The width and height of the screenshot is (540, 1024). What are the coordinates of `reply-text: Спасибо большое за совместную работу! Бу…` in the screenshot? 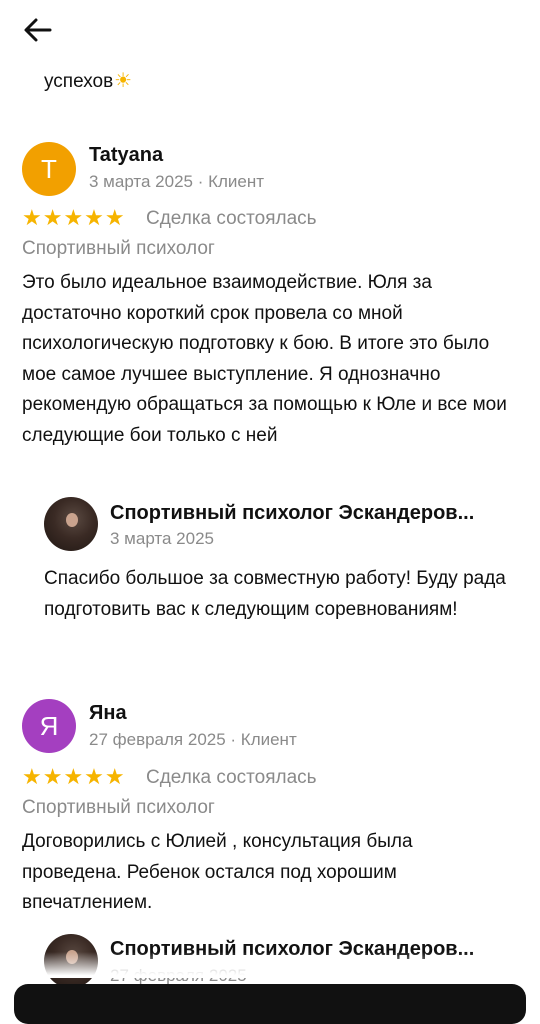 It's located at (275, 594).